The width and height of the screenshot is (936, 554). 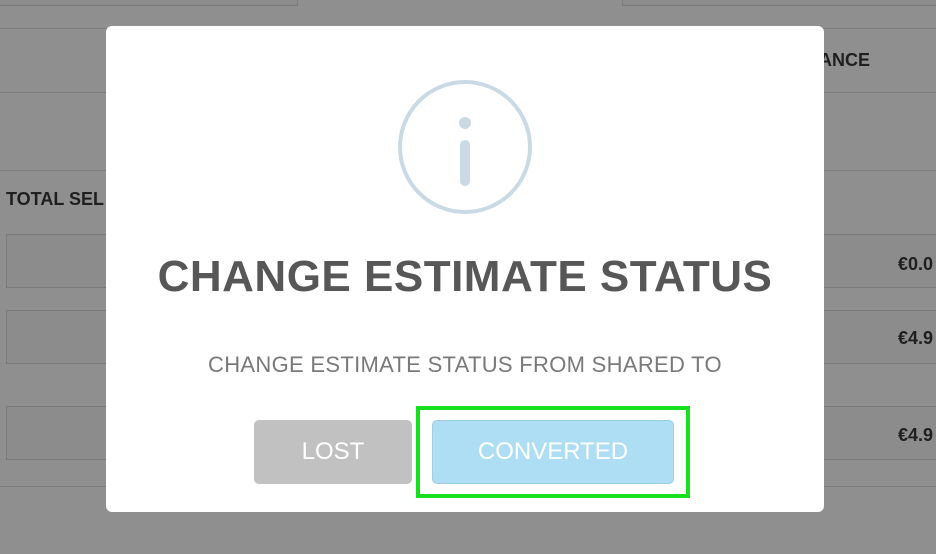 I want to click on info-icon, so click(x=465, y=147).